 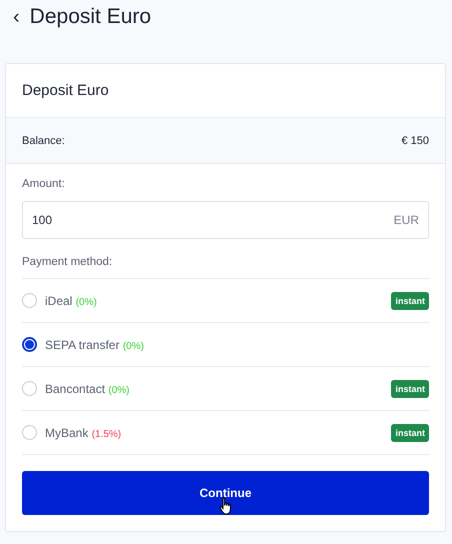 What do you see at coordinates (65, 90) in the screenshot?
I see `card-title: Deposit Euro` at bounding box center [65, 90].